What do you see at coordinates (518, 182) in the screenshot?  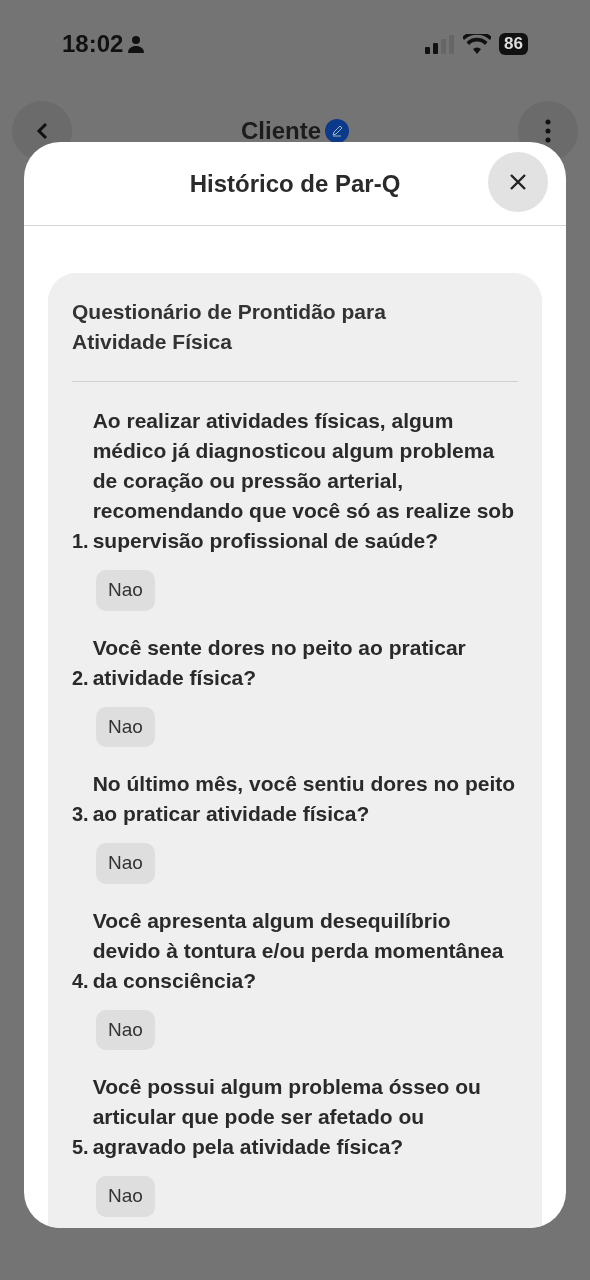 I see `close-icon` at bounding box center [518, 182].